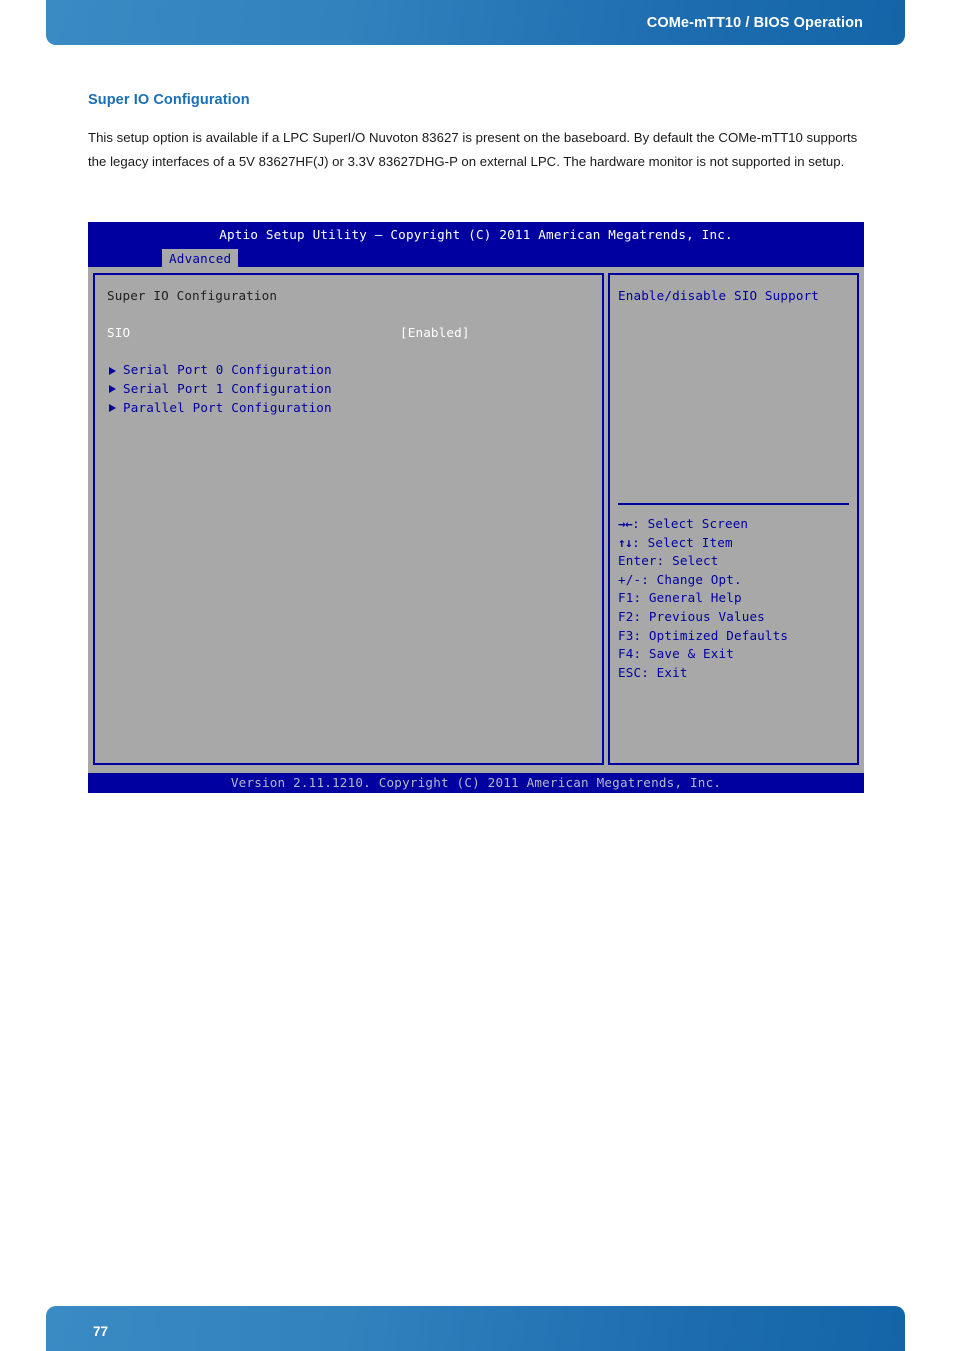 The width and height of the screenshot is (954, 1351). I want to click on key-legend-esc-exit: ESC: Exit, so click(653, 672).